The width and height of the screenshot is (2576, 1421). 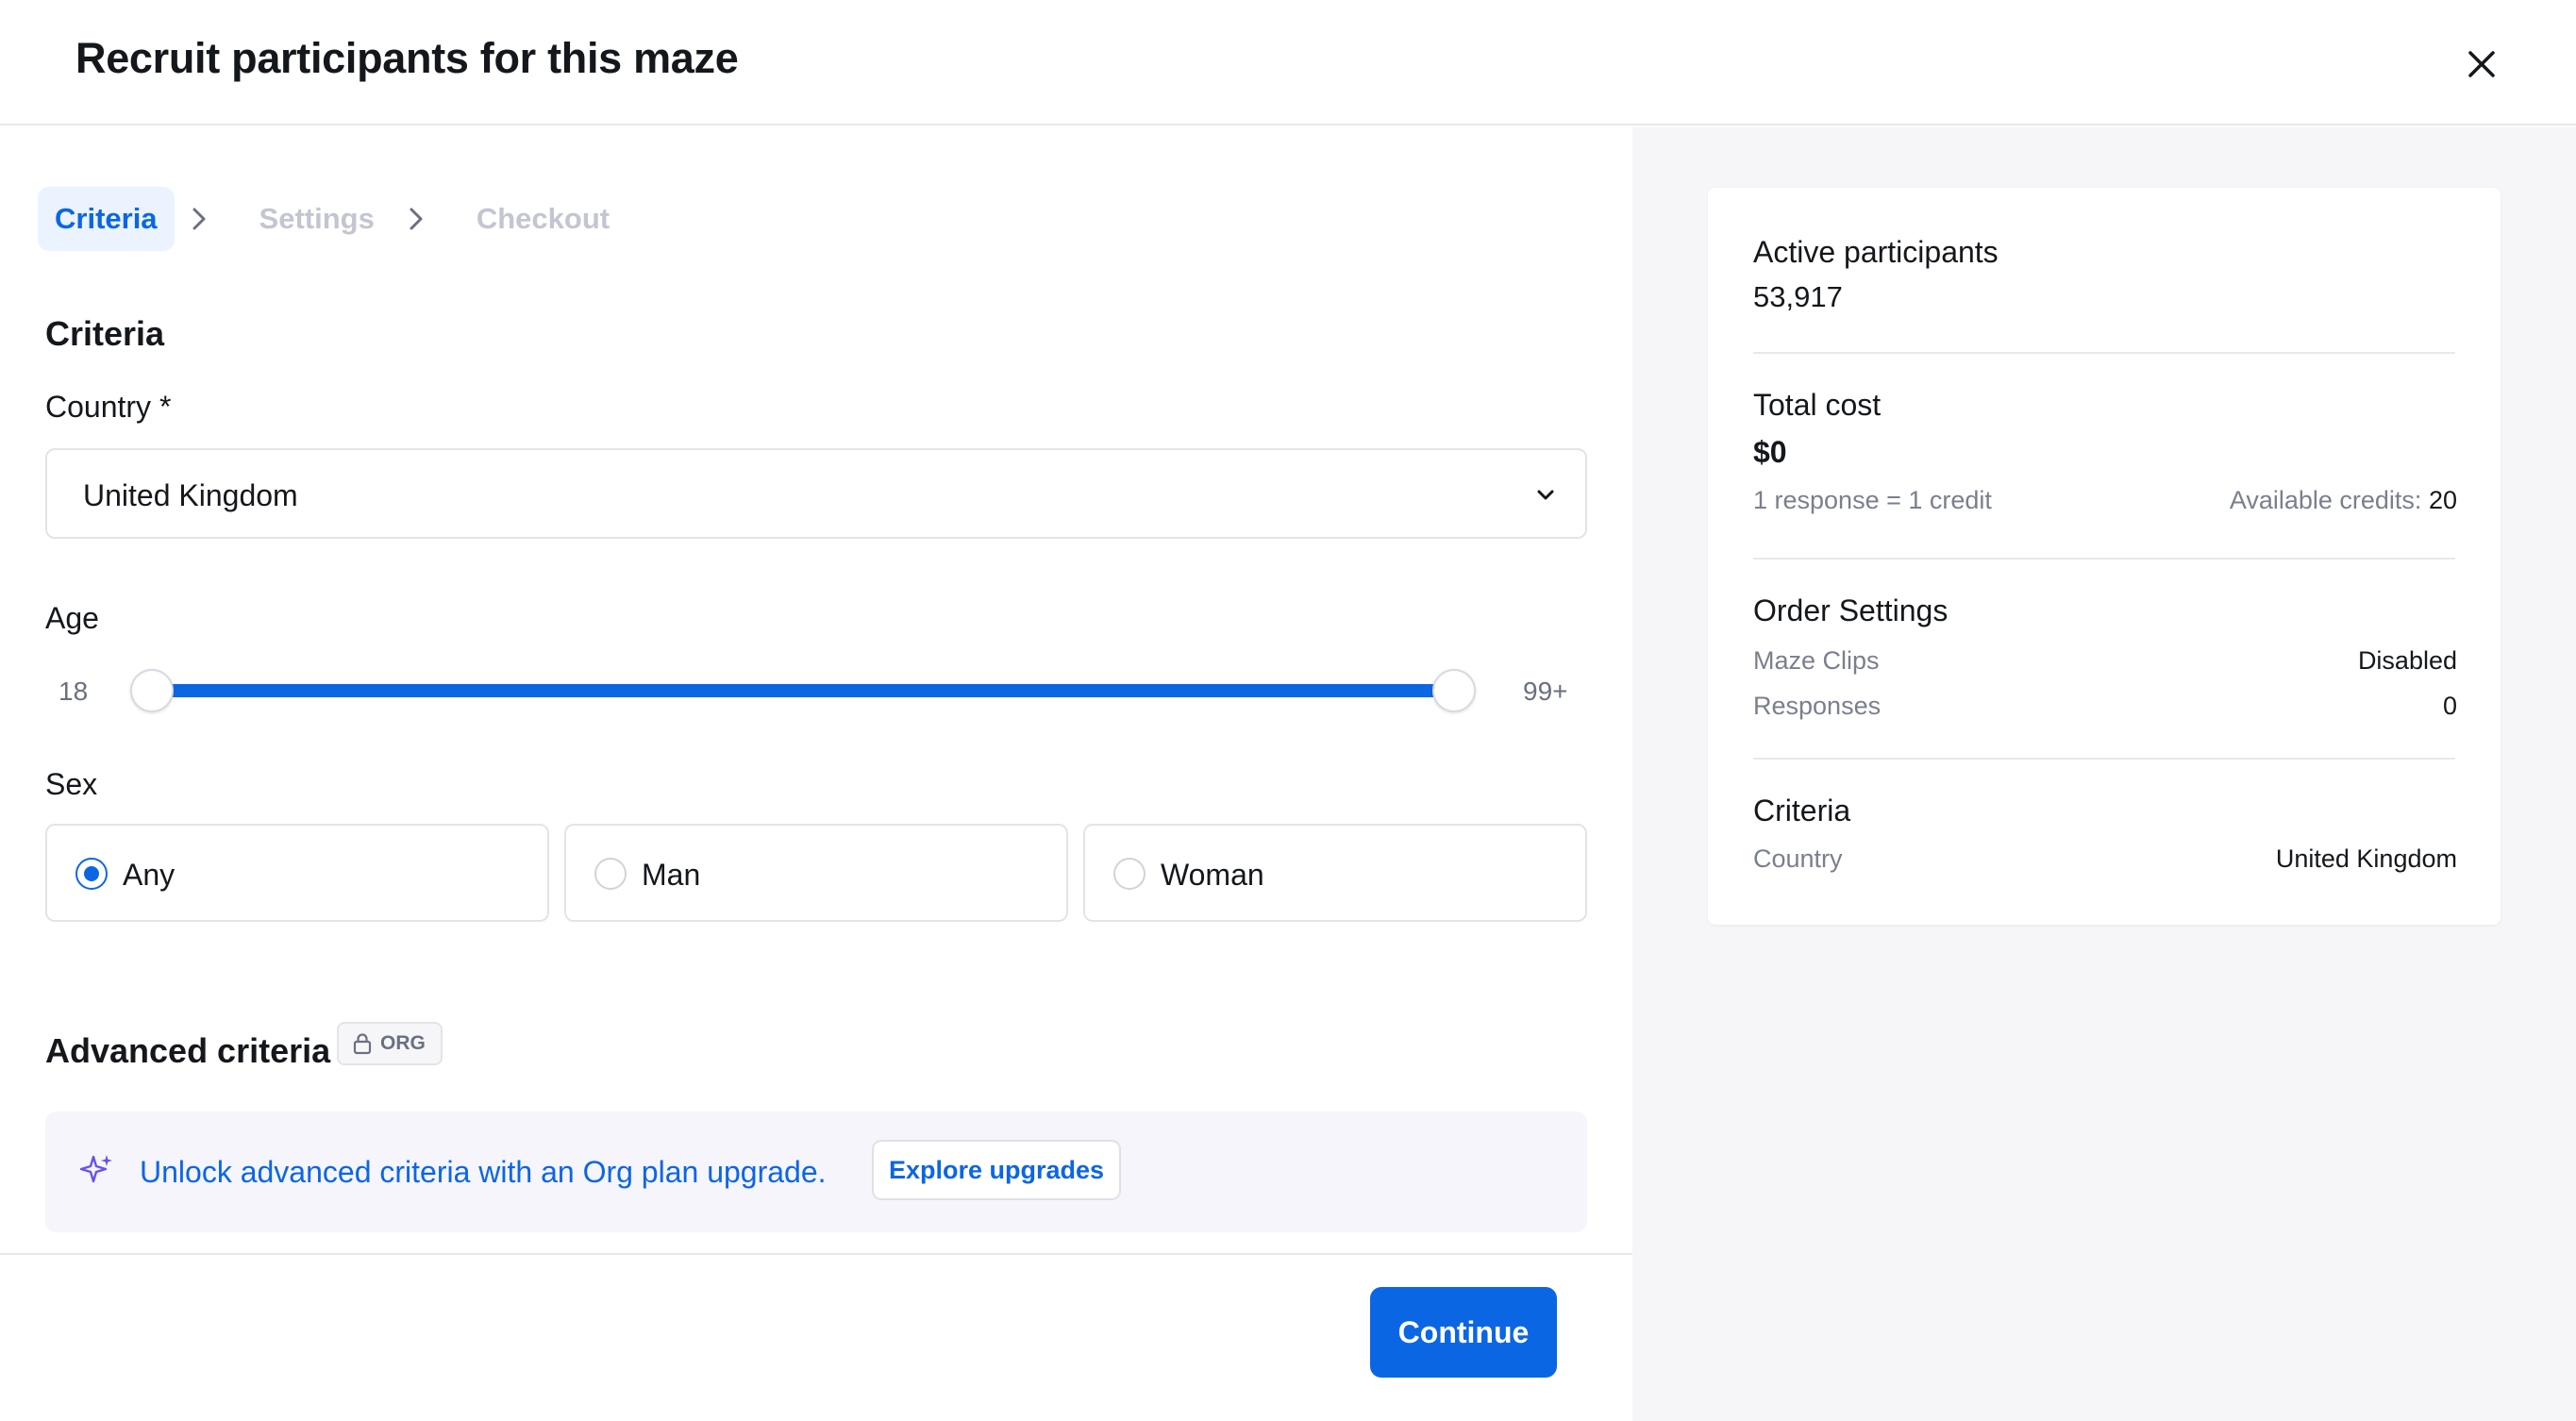 What do you see at coordinates (297, 873) in the screenshot?
I see `sex-option-any: Any` at bounding box center [297, 873].